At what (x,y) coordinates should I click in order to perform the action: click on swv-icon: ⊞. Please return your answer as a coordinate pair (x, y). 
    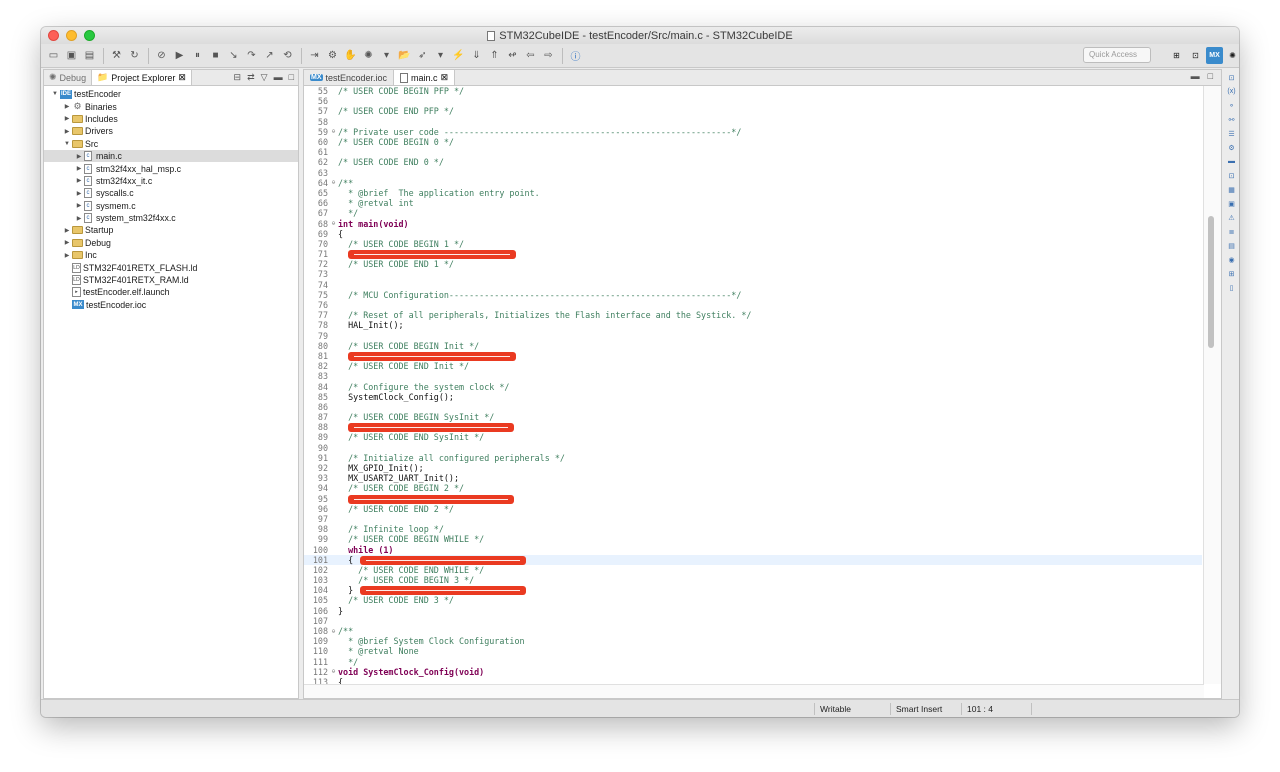
    Looking at the image, I should click on (1231, 273).